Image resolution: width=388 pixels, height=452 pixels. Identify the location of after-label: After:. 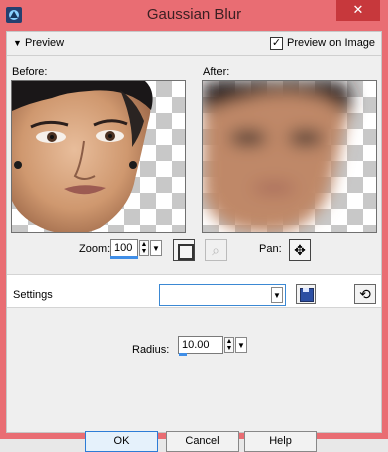
(216, 72).